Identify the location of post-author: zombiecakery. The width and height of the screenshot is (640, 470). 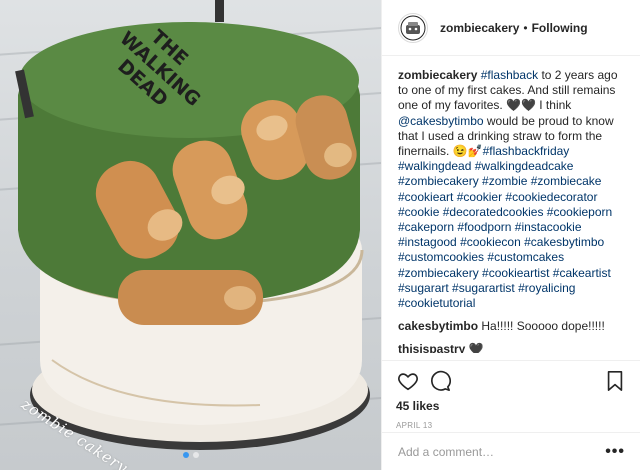
(479, 28).